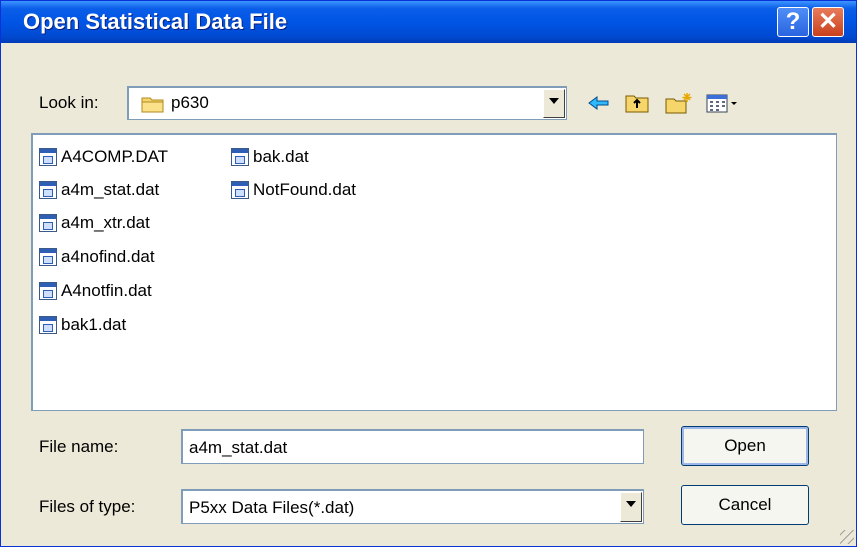  I want to click on list-item: a4nofind.dat, so click(97, 257).